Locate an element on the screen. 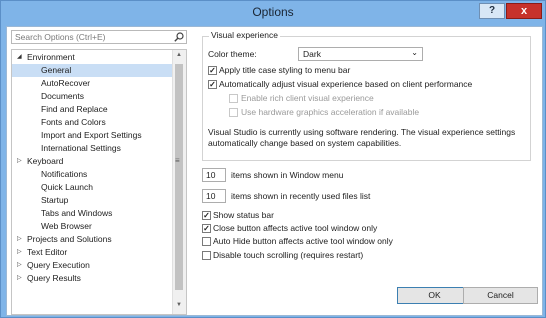  tree-item-label: Quick Launch is located at coordinates (67, 187).